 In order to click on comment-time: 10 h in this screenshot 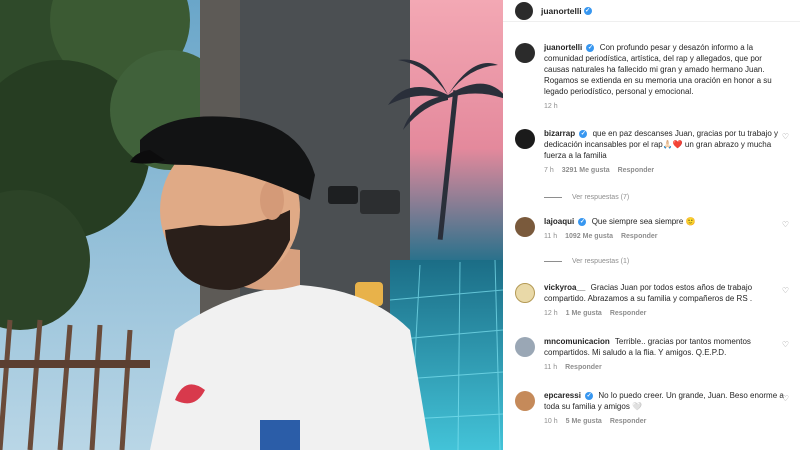, I will do `click(551, 421)`.